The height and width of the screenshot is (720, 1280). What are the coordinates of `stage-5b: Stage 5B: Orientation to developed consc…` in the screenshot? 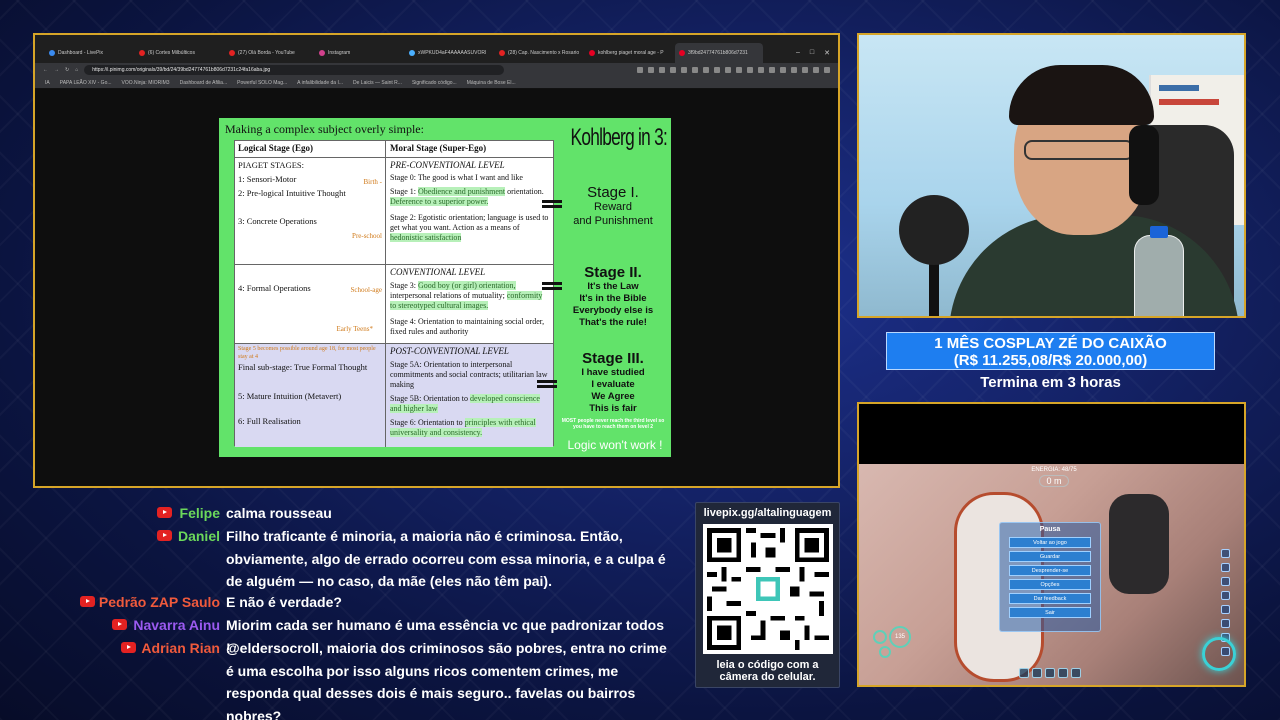 It's located at (465, 404).